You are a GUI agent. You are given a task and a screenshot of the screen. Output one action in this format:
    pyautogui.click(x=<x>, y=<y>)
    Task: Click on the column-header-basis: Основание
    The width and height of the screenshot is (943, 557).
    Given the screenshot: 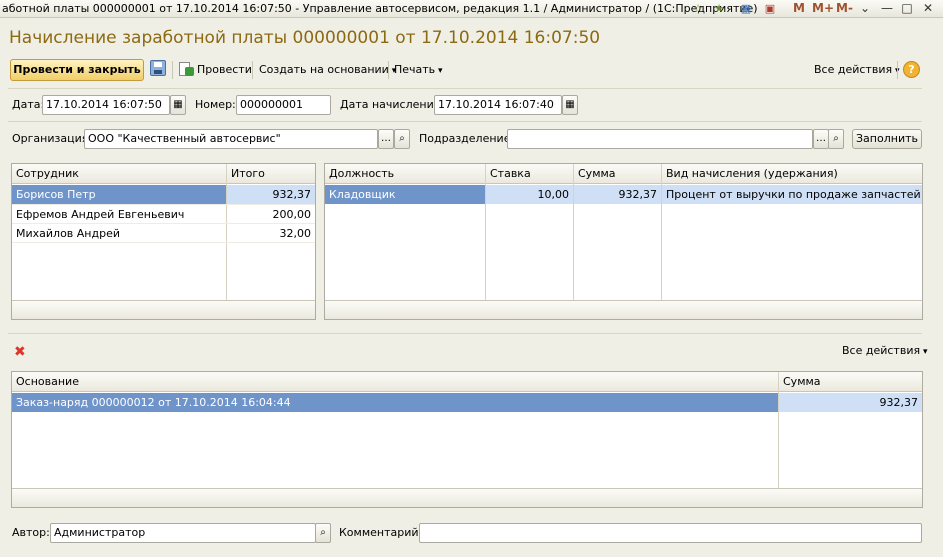 What is the action you would take?
    pyautogui.click(x=394, y=381)
    